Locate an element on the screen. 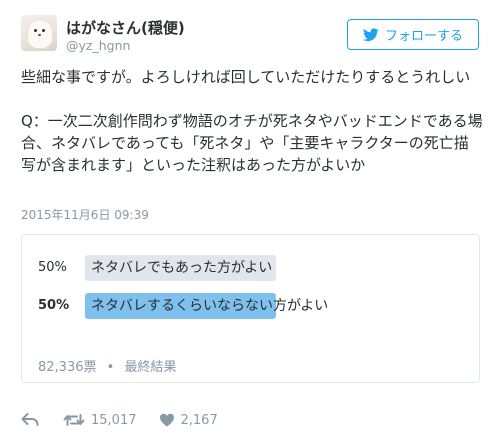 Image resolution: width=503 pixels, height=447 pixels. tweet-paragraph-1: 些細な事ですが。よろしければ回していただけたりするとうれしい is located at coordinates (246, 77).